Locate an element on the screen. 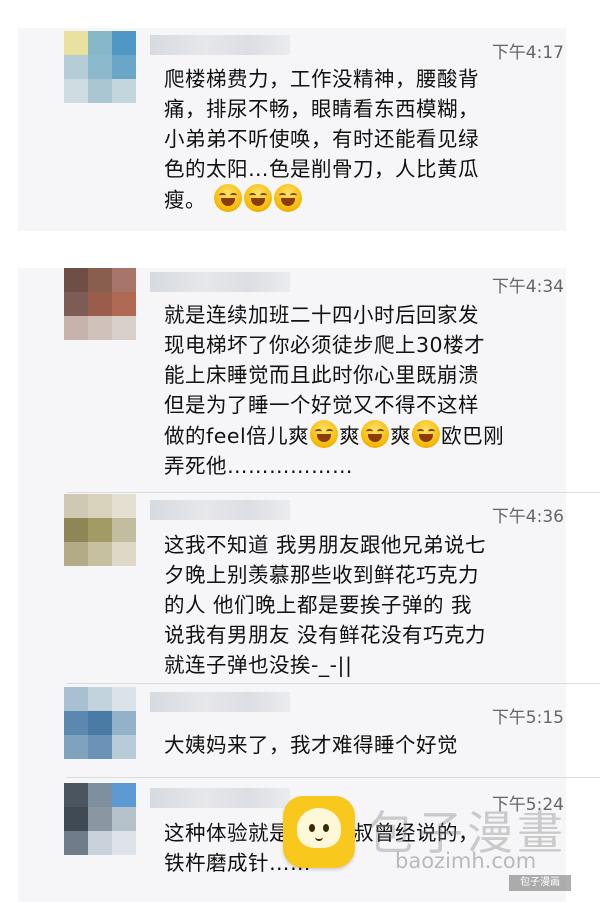 This screenshot has height=902, width=600. comment-line: 痛，排尿不畅，眼睛看东西模糊， is located at coordinates (321, 109).